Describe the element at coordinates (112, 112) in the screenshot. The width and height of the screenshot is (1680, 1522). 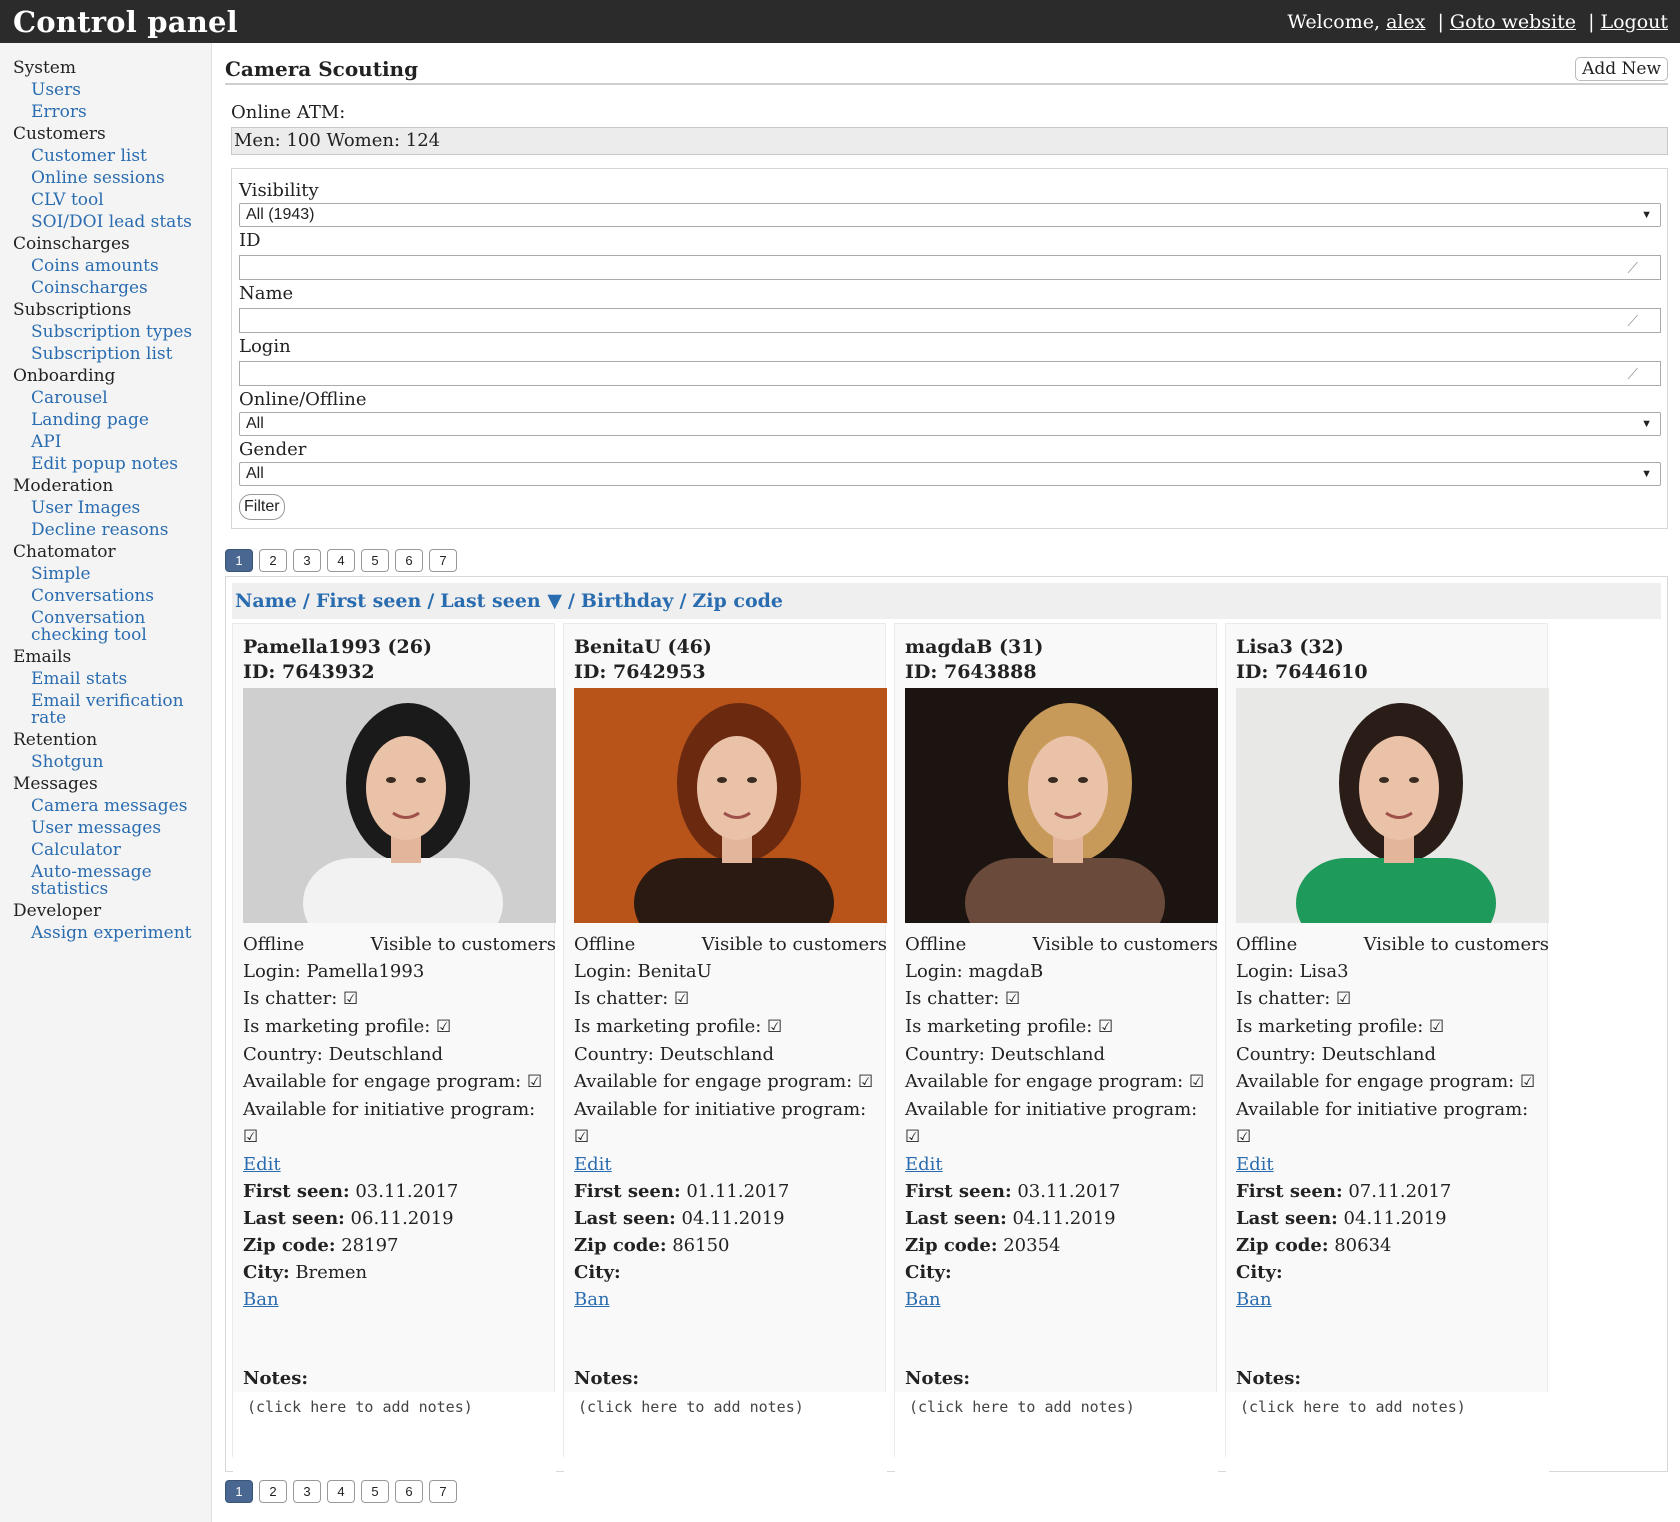
I see `sidebar-item-errors: Errors` at that location.